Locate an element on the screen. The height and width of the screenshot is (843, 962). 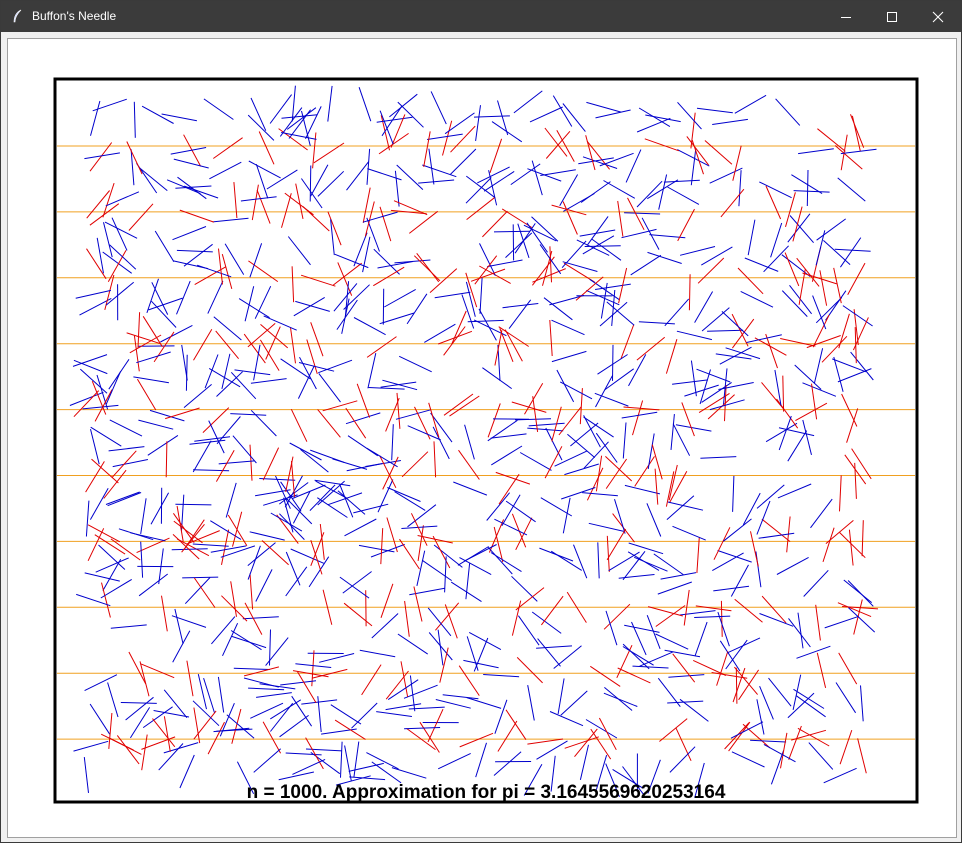
minimize-button is located at coordinates (846, 16).